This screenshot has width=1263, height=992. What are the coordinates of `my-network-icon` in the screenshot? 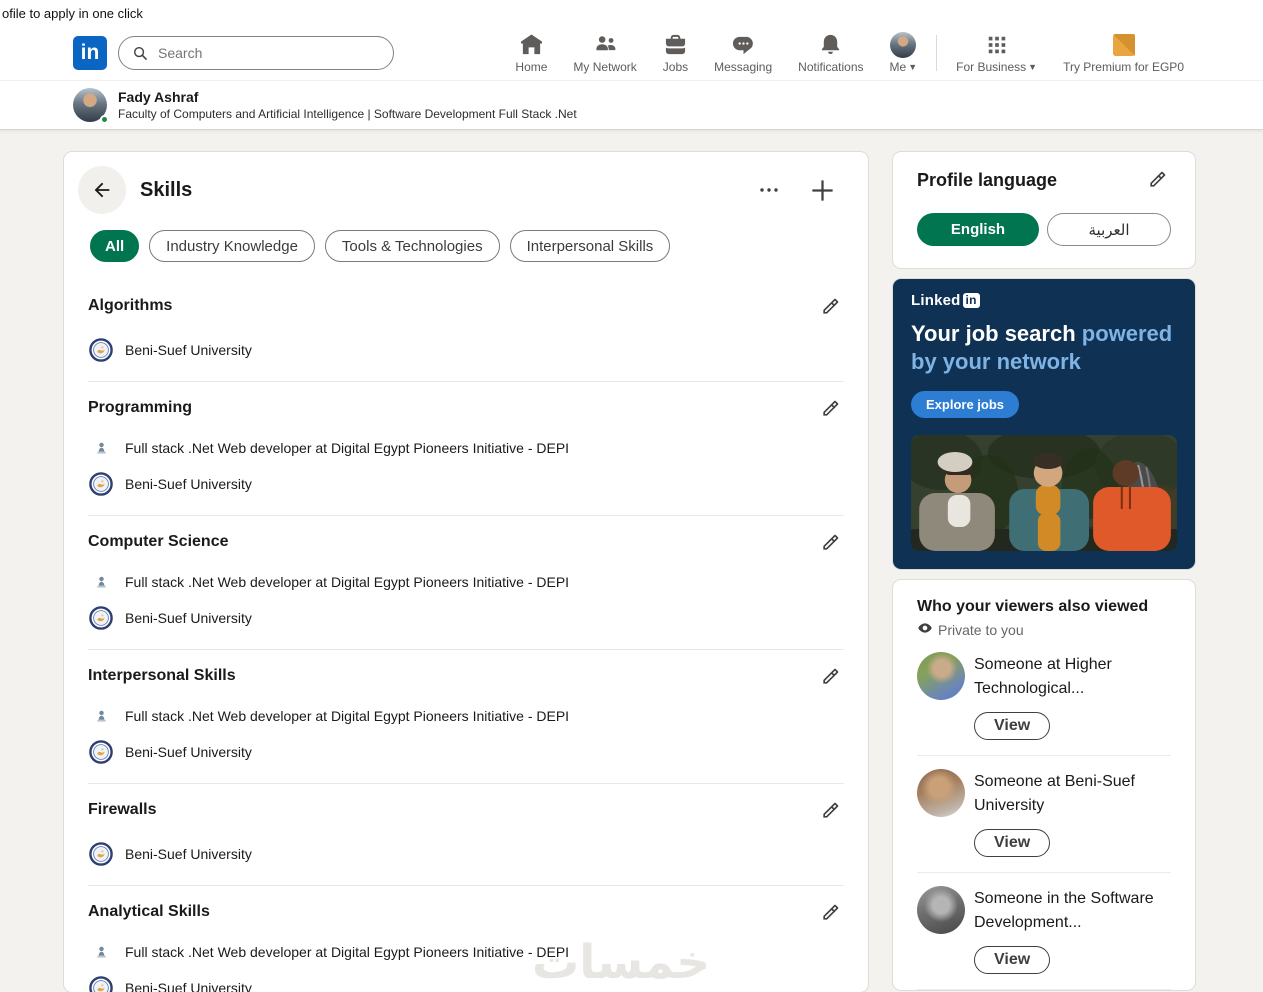 It's located at (605, 45).